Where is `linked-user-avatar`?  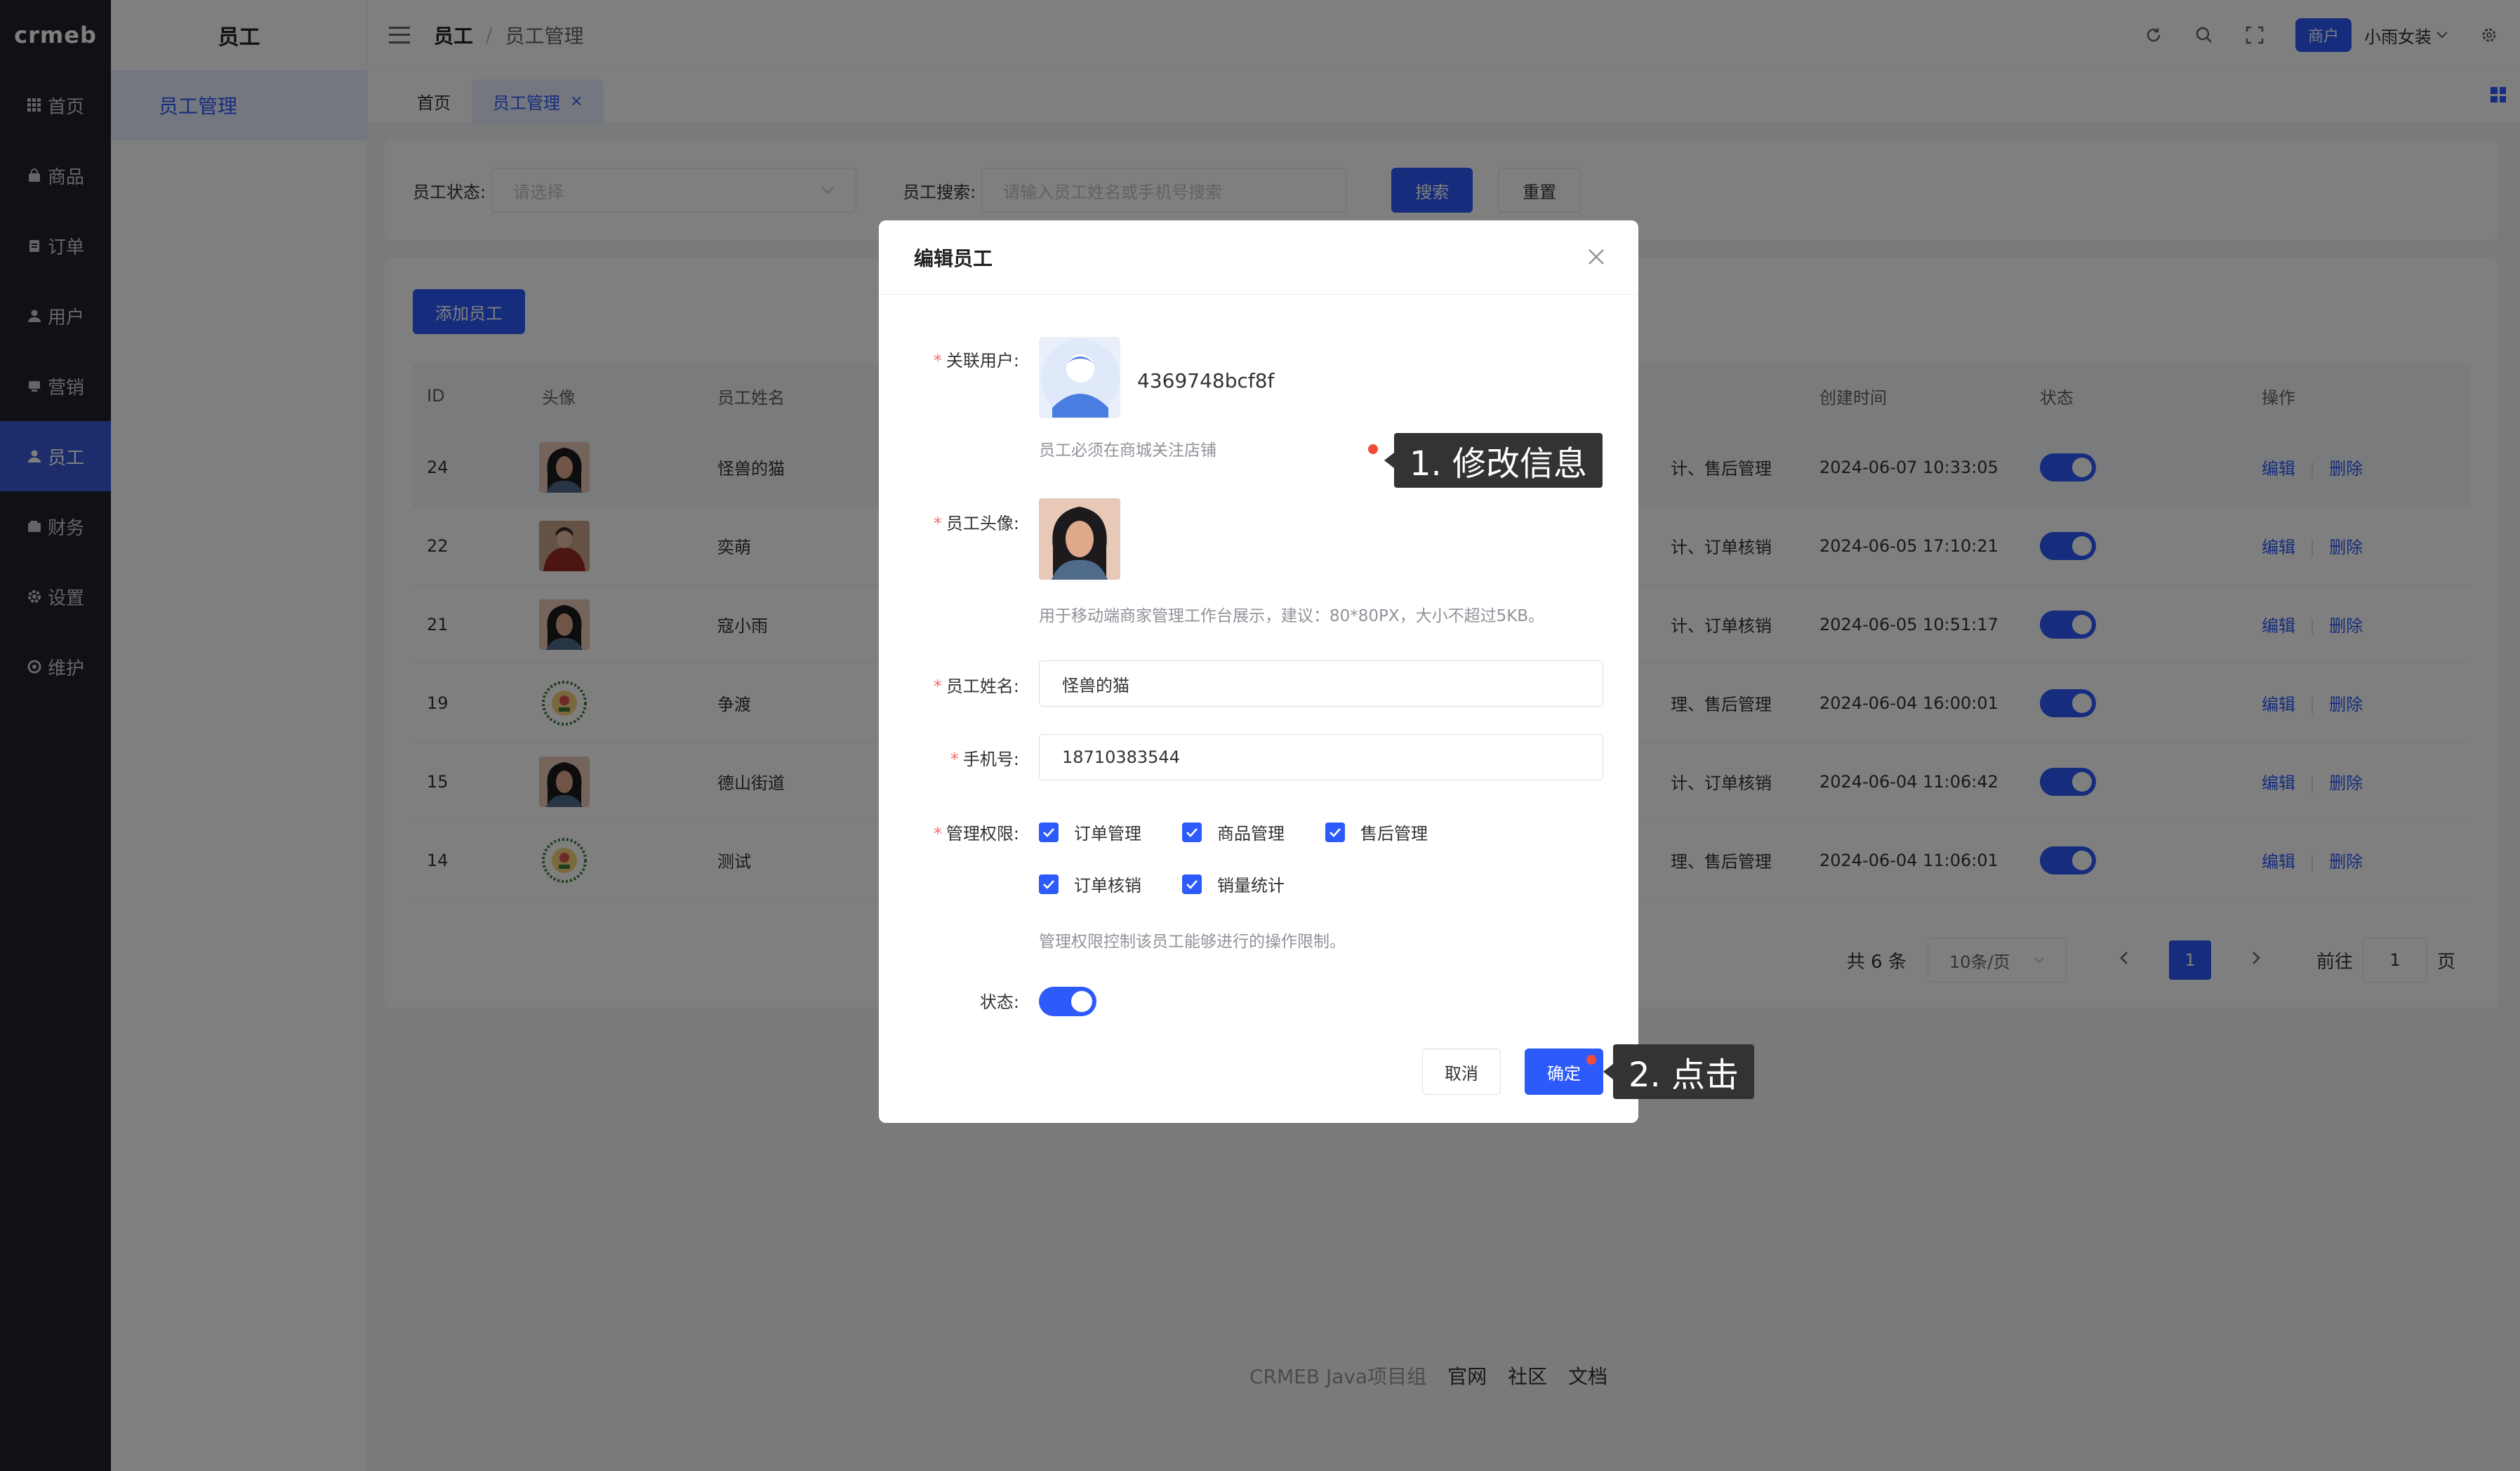 linked-user-avatar is located at coordinates (1079, 377).